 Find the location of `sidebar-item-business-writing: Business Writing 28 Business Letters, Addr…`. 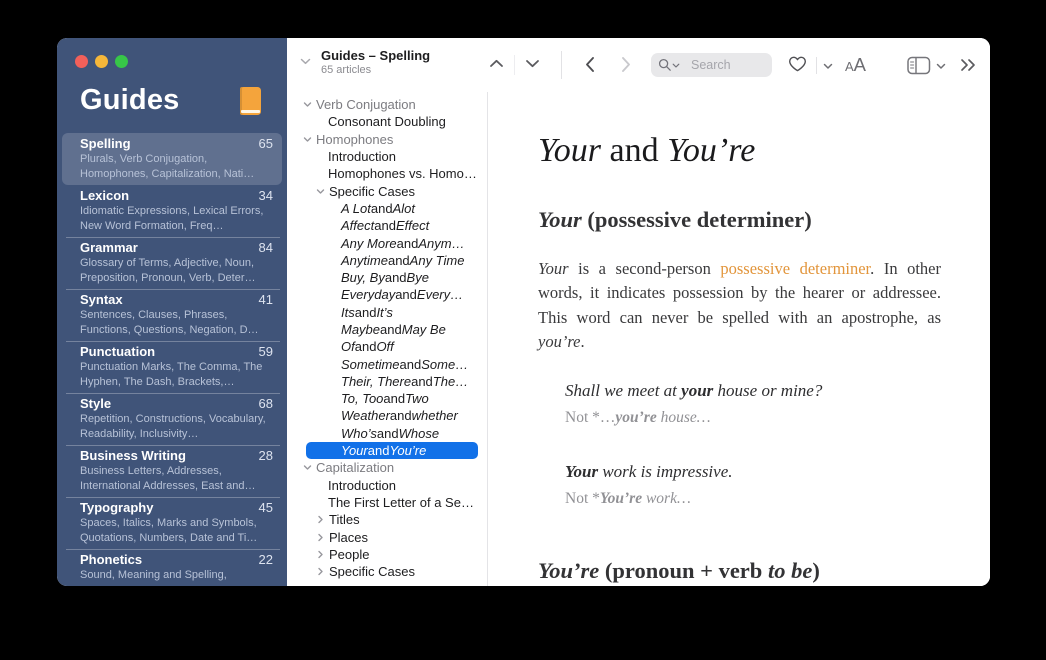

sidebar-item-business-writing: Business Writing 28 Business Letters, Addr… is located at coordinates (172, 471).